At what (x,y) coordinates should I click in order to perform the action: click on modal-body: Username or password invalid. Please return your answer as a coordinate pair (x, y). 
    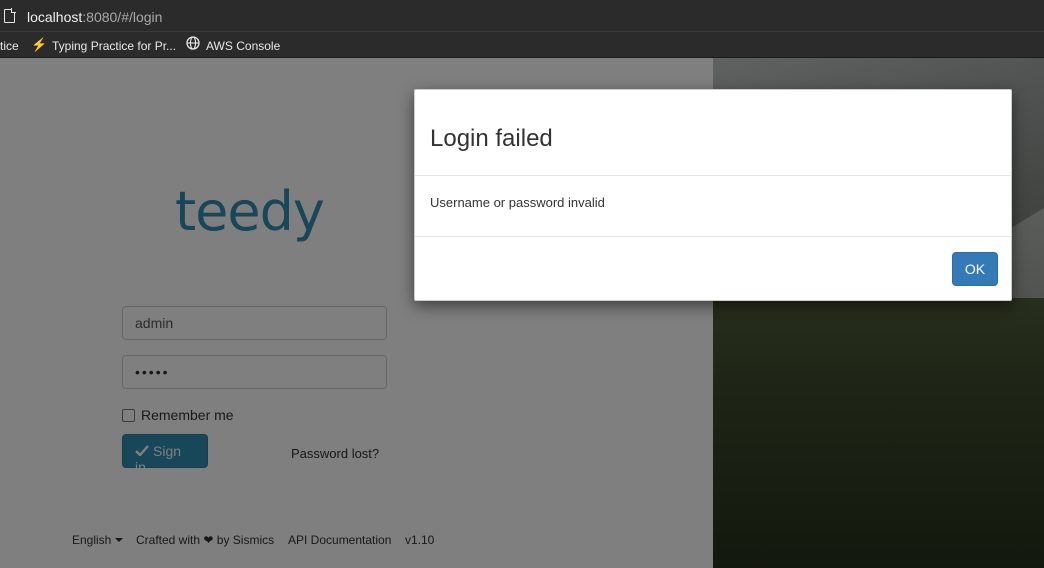
    Looking at the image, I should click on (713, 206).